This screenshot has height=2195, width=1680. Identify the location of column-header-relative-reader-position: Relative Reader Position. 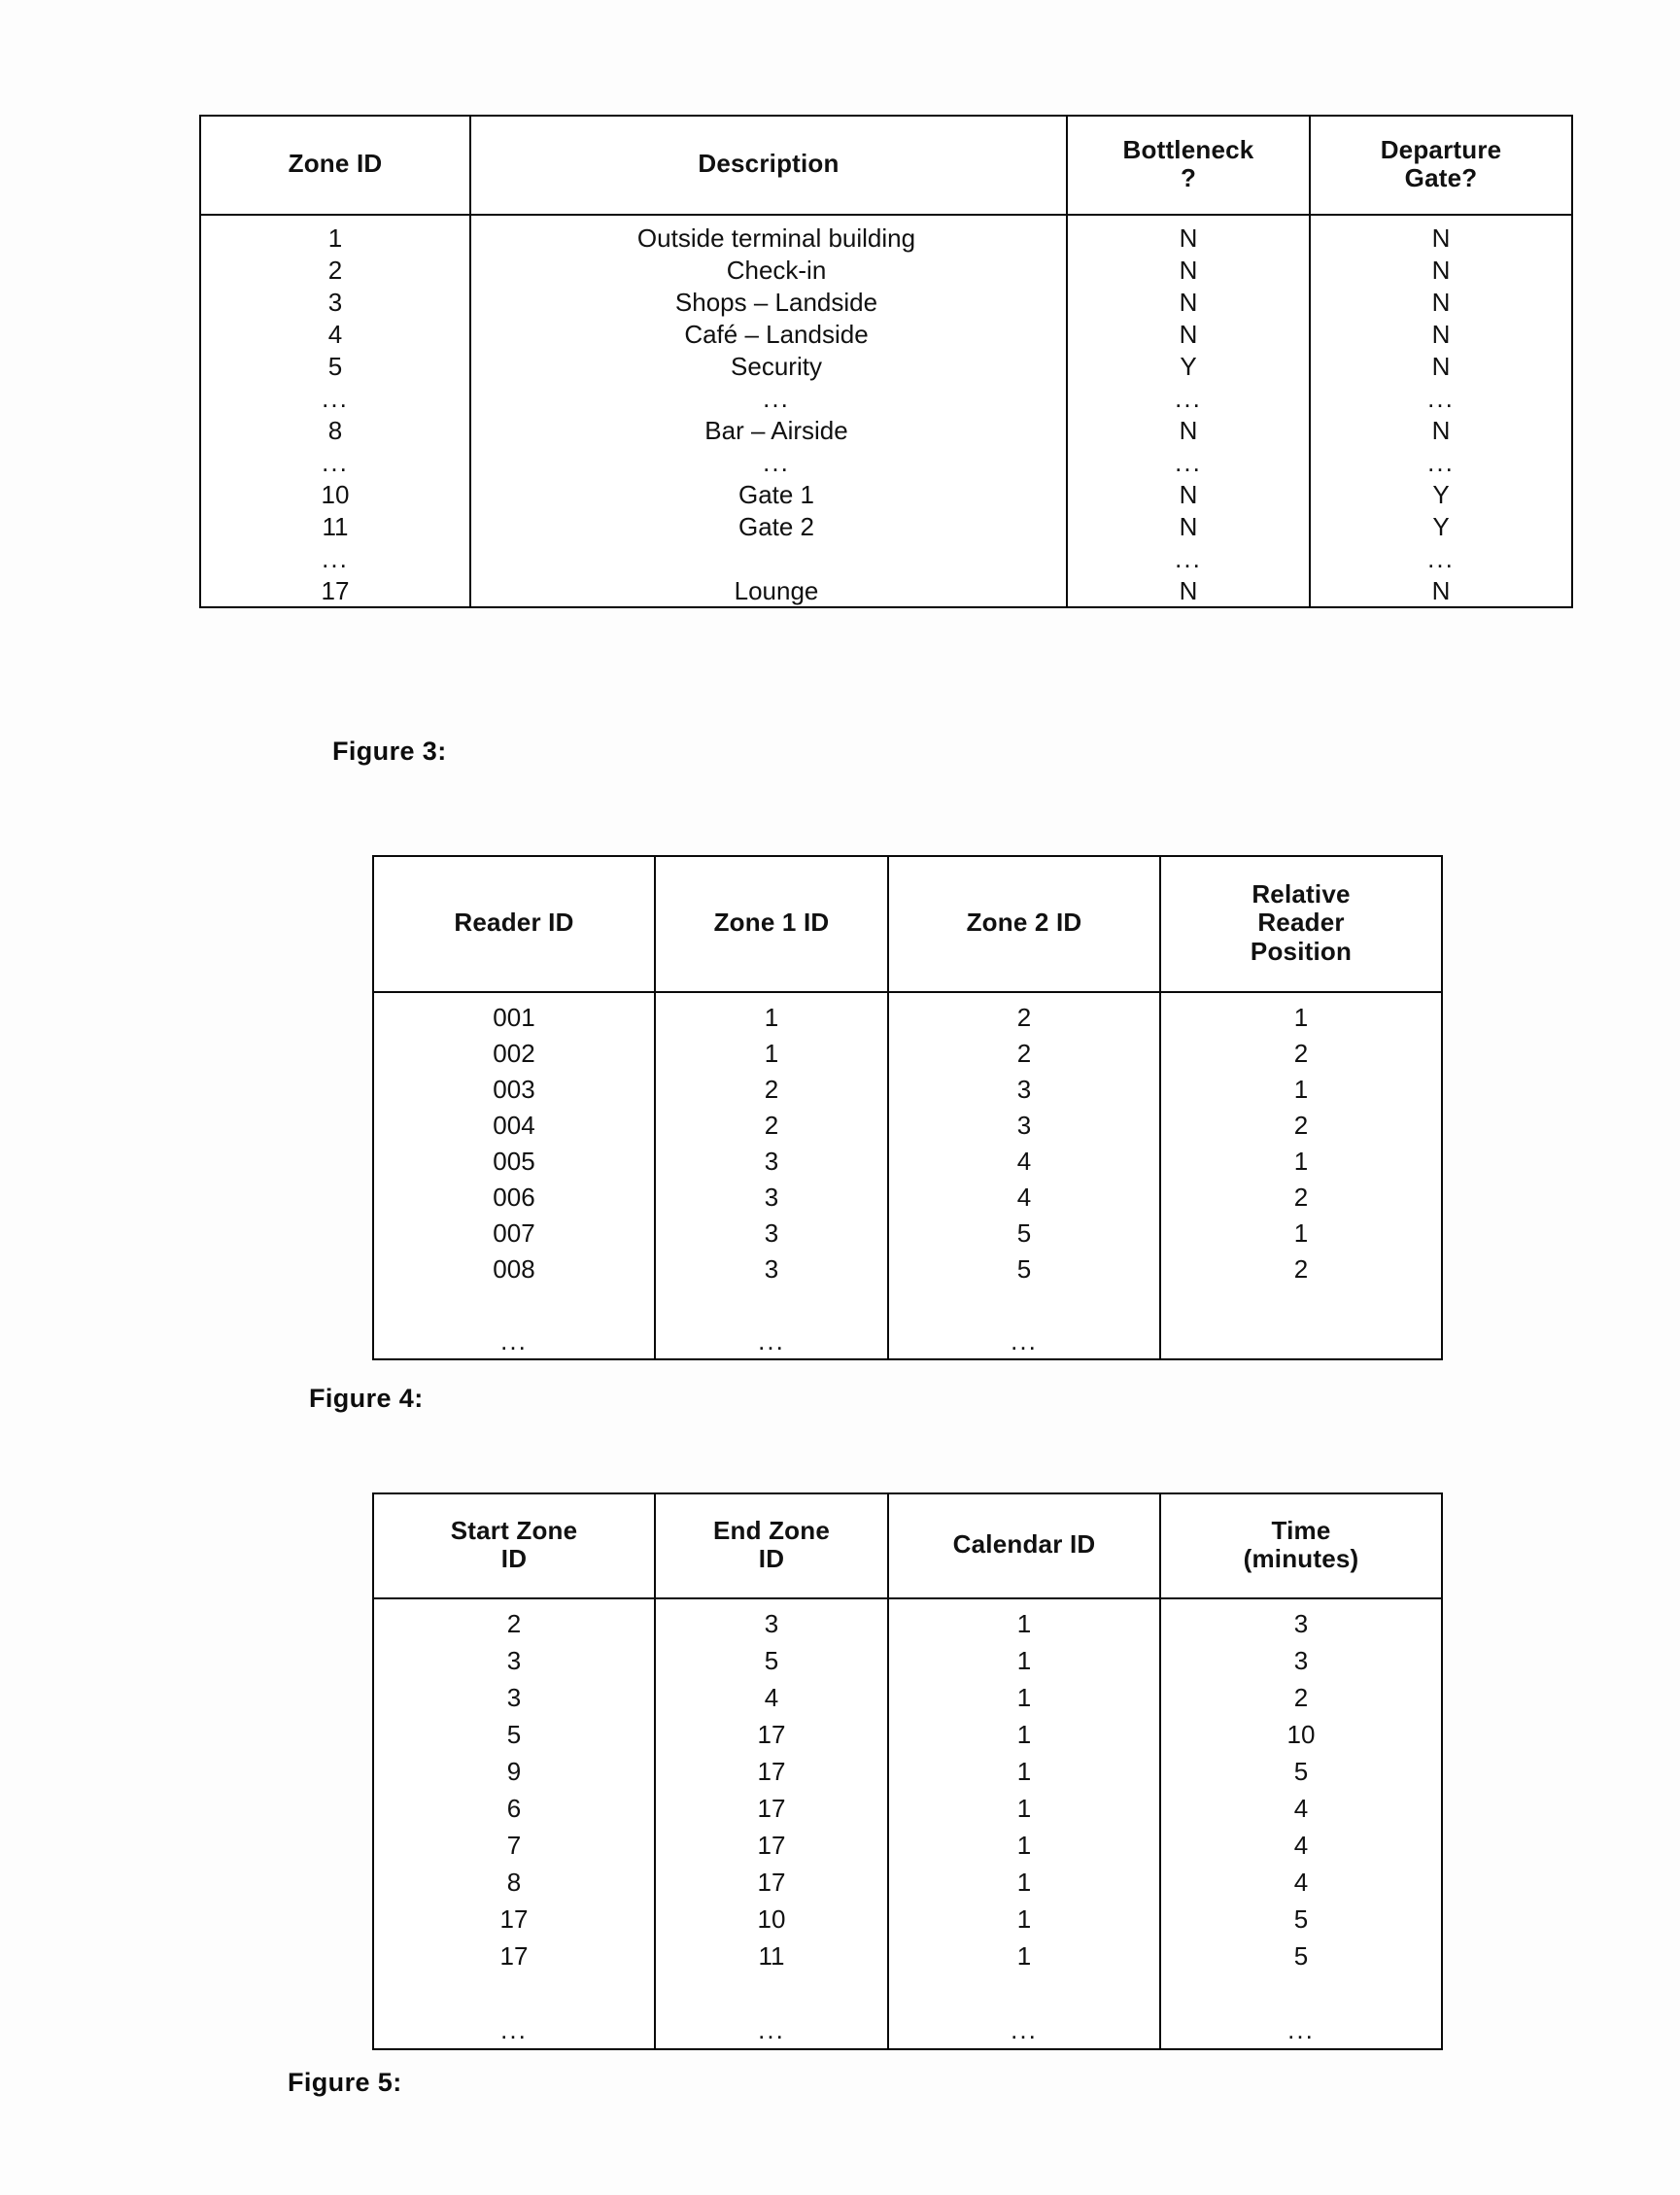
(1301, 924).